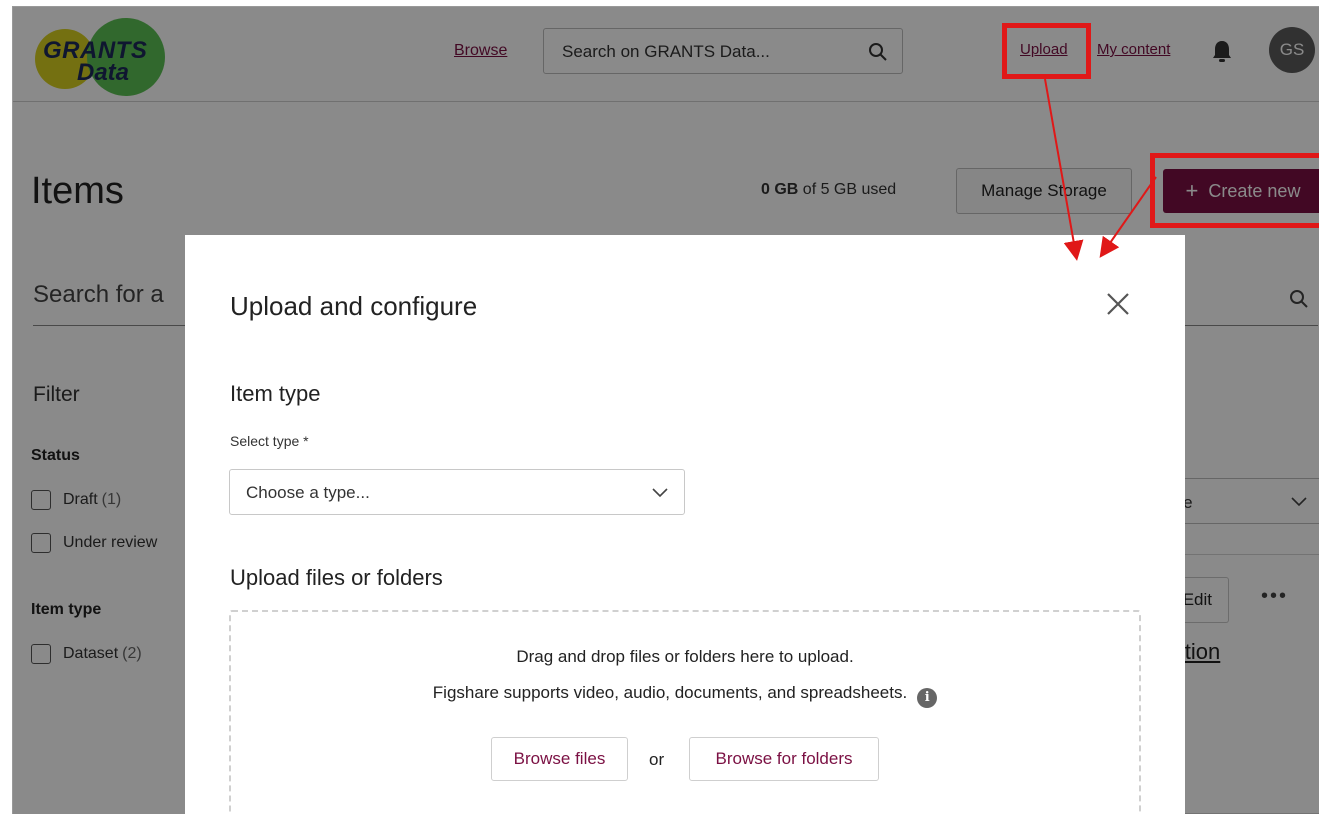 The image size is (1319, 814). What do you see at coordinates (1064, 169) in the screenshot?
I see `arrow-from-upload` at bounding box center [1064, 169].